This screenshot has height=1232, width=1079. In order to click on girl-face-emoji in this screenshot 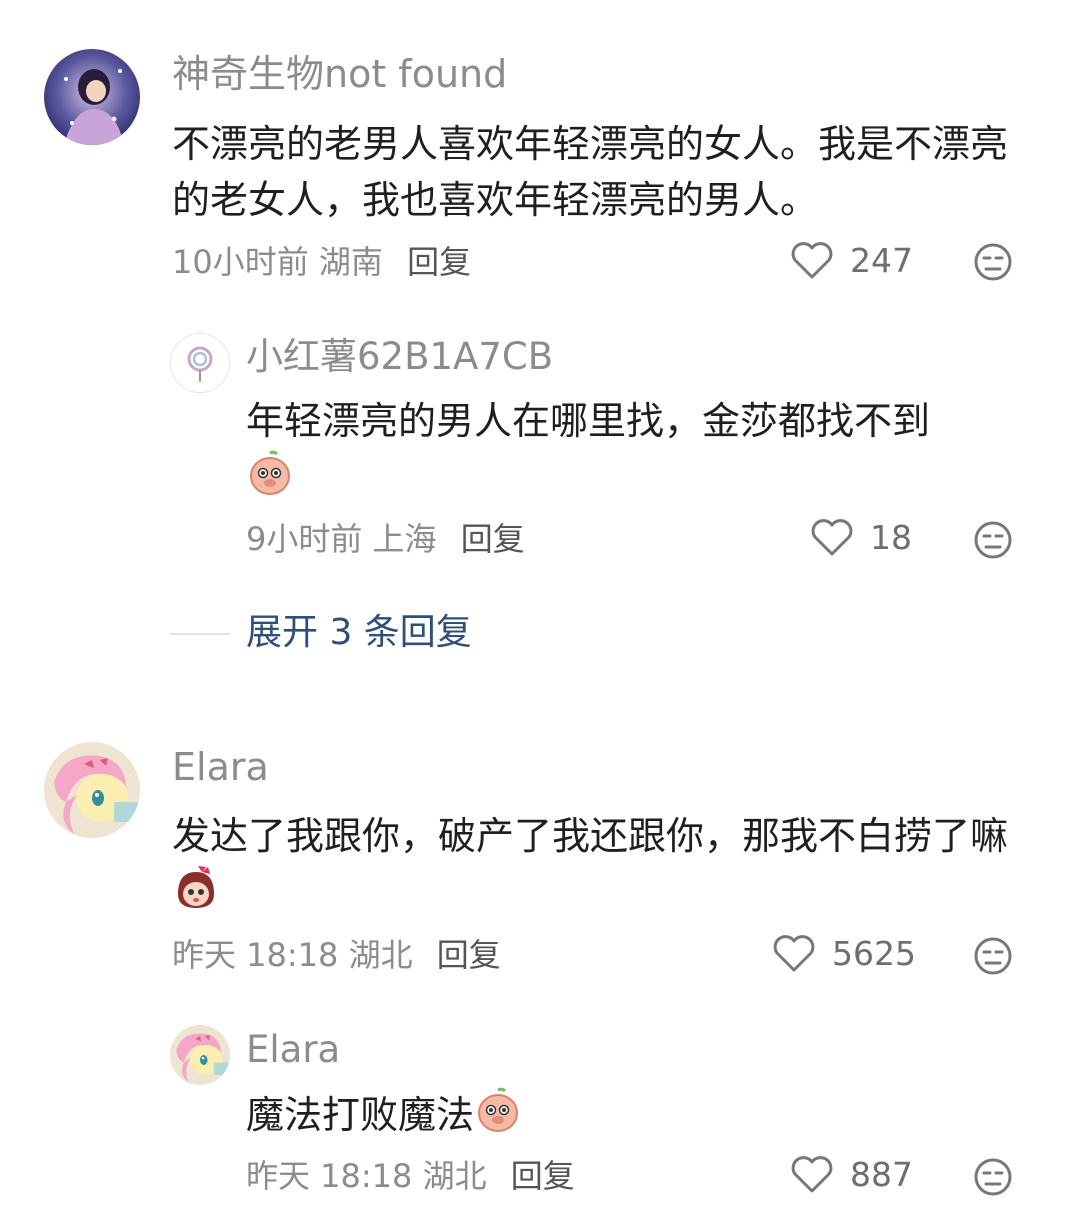, I will do `click(196, 895)`.